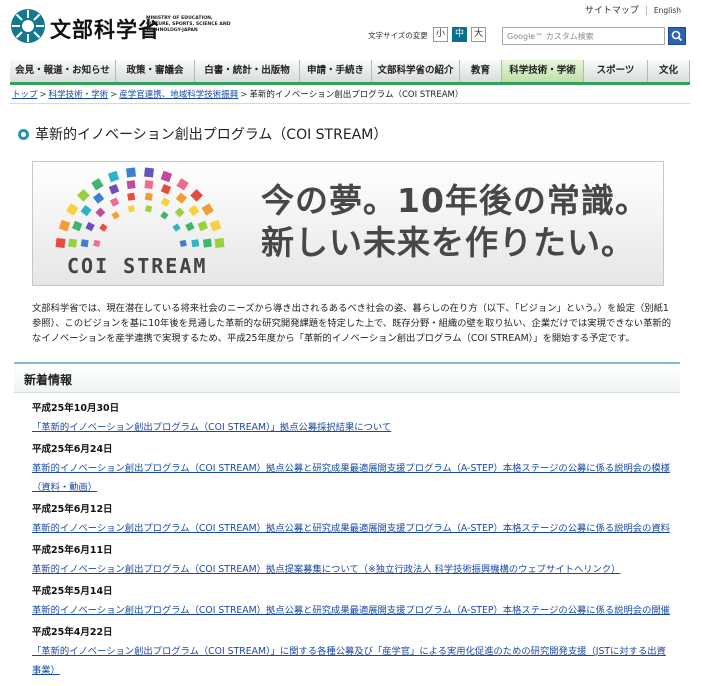 This screenshot has height=686, width=702. What do you see at coordinates (105, 29) in the screenshot?
I see `site-logo-text: 文部科学省` at bounding box center [105, 29].